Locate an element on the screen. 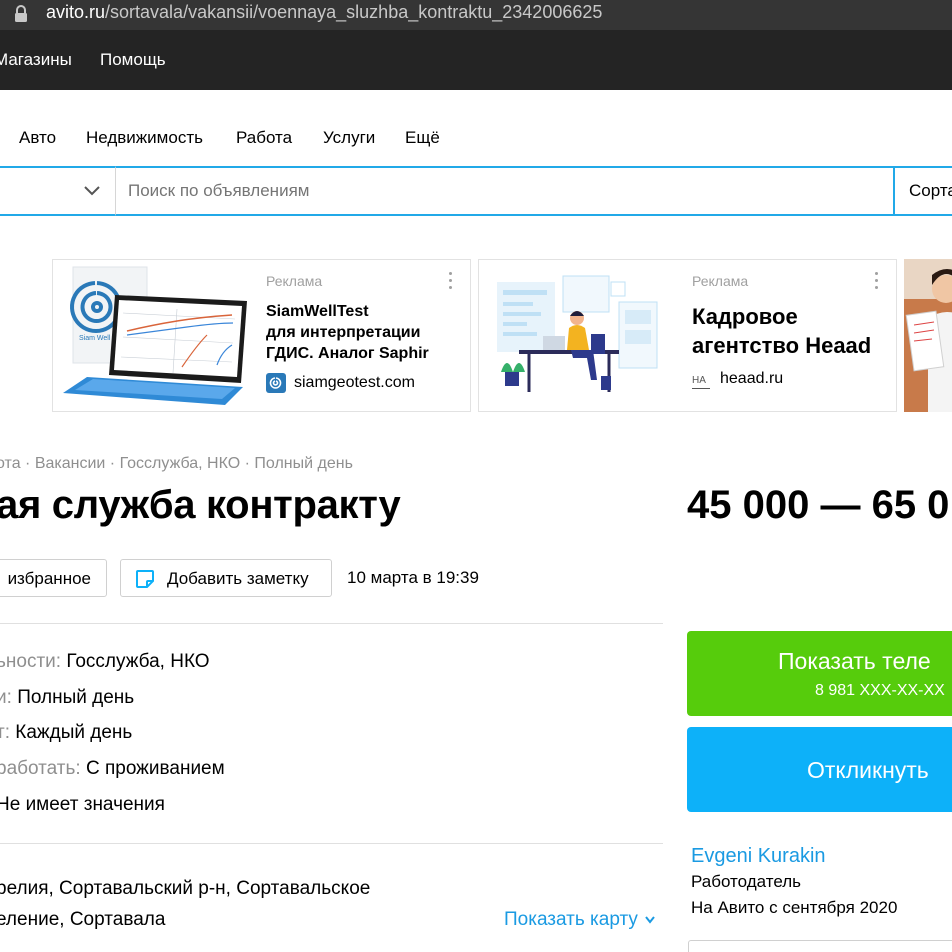  category-services: Услуги is located at coordinates (349, 138).